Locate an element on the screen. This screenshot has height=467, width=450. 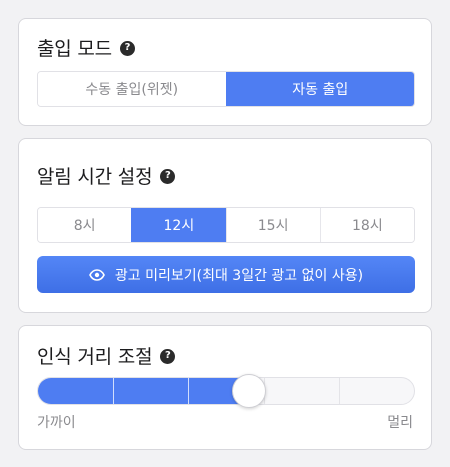
time-option-8: 8시 is located at coordinates (85, 225).